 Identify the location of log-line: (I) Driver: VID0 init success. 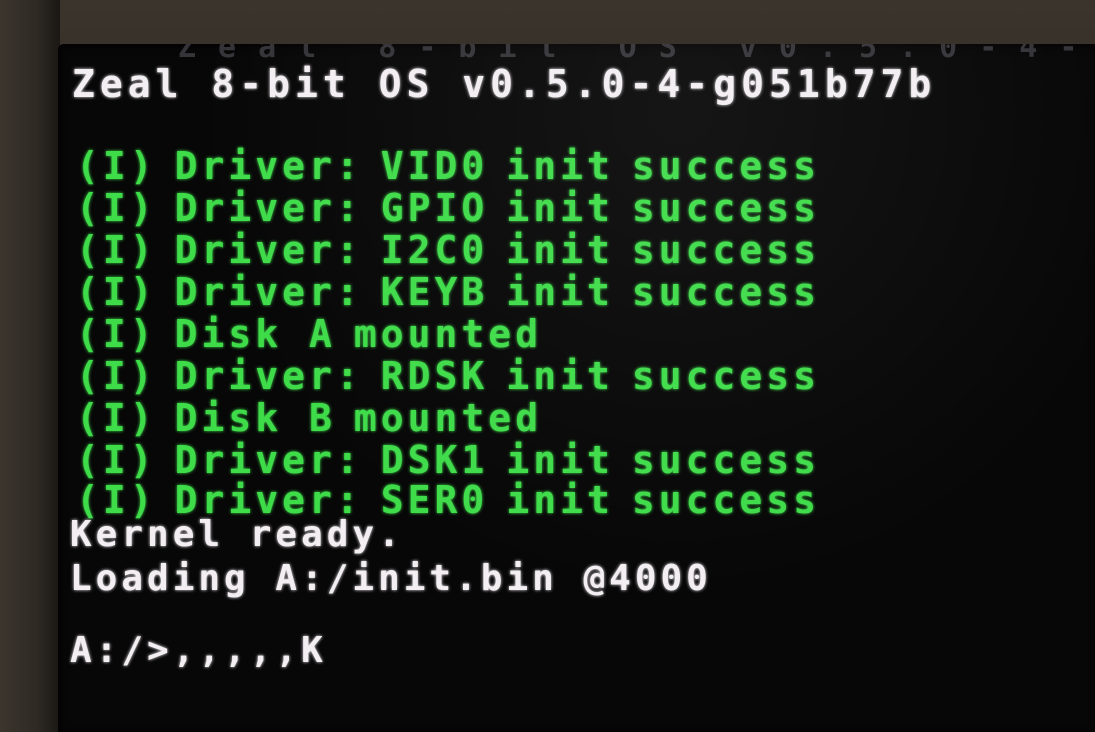
(448, 166).